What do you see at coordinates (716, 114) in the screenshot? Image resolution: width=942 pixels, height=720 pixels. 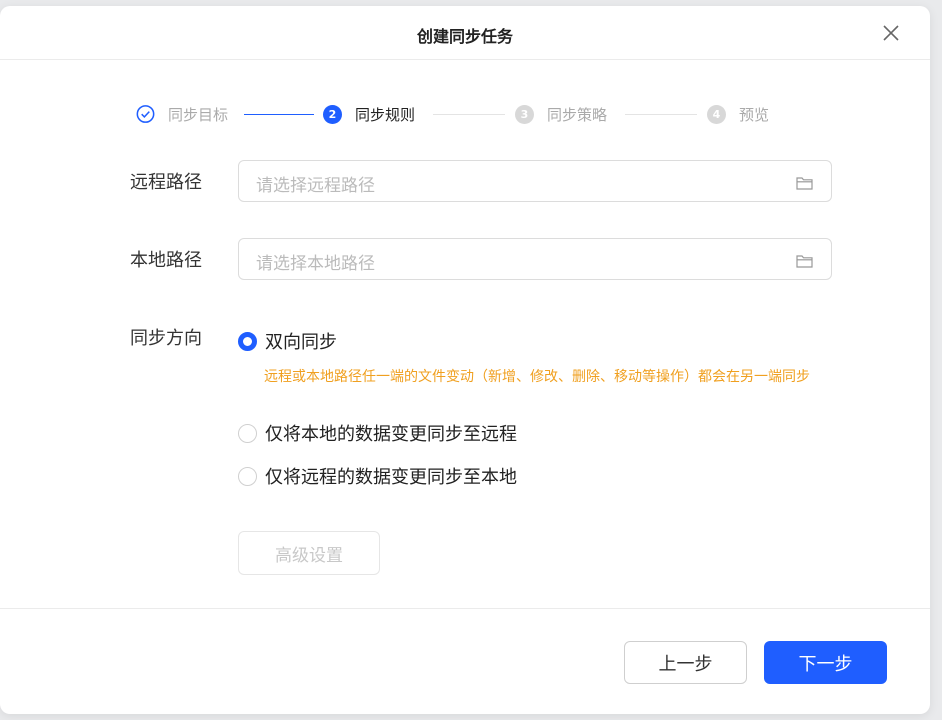 I see `step-number-badge: 4` at bounding box center [716, 114].